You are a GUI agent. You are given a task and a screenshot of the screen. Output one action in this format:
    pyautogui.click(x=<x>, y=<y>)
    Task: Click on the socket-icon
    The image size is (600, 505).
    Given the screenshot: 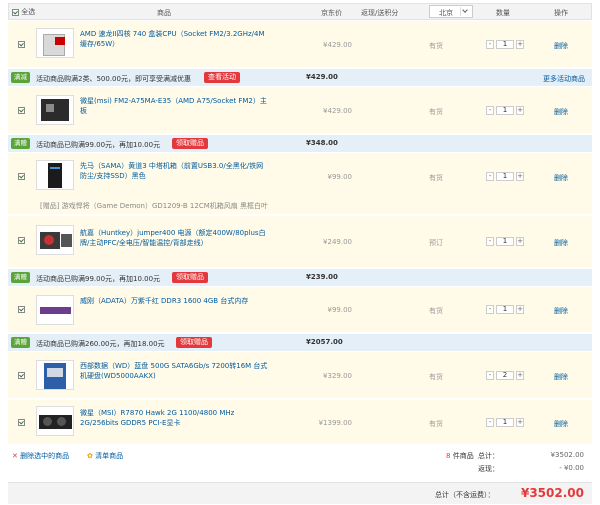 What is the action you would take?
    pyautogui.click(x=50, y=108)
    